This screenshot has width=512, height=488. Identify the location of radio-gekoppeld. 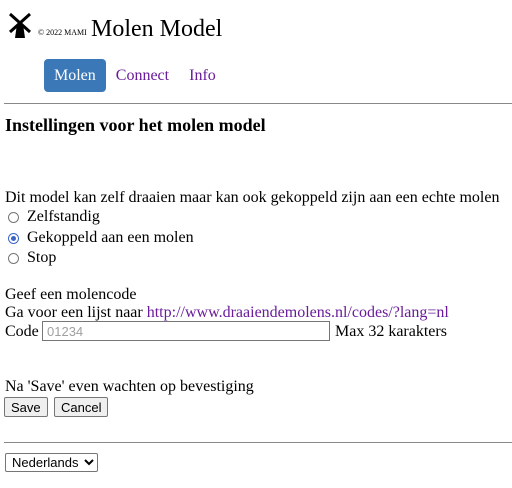
(13, 238).